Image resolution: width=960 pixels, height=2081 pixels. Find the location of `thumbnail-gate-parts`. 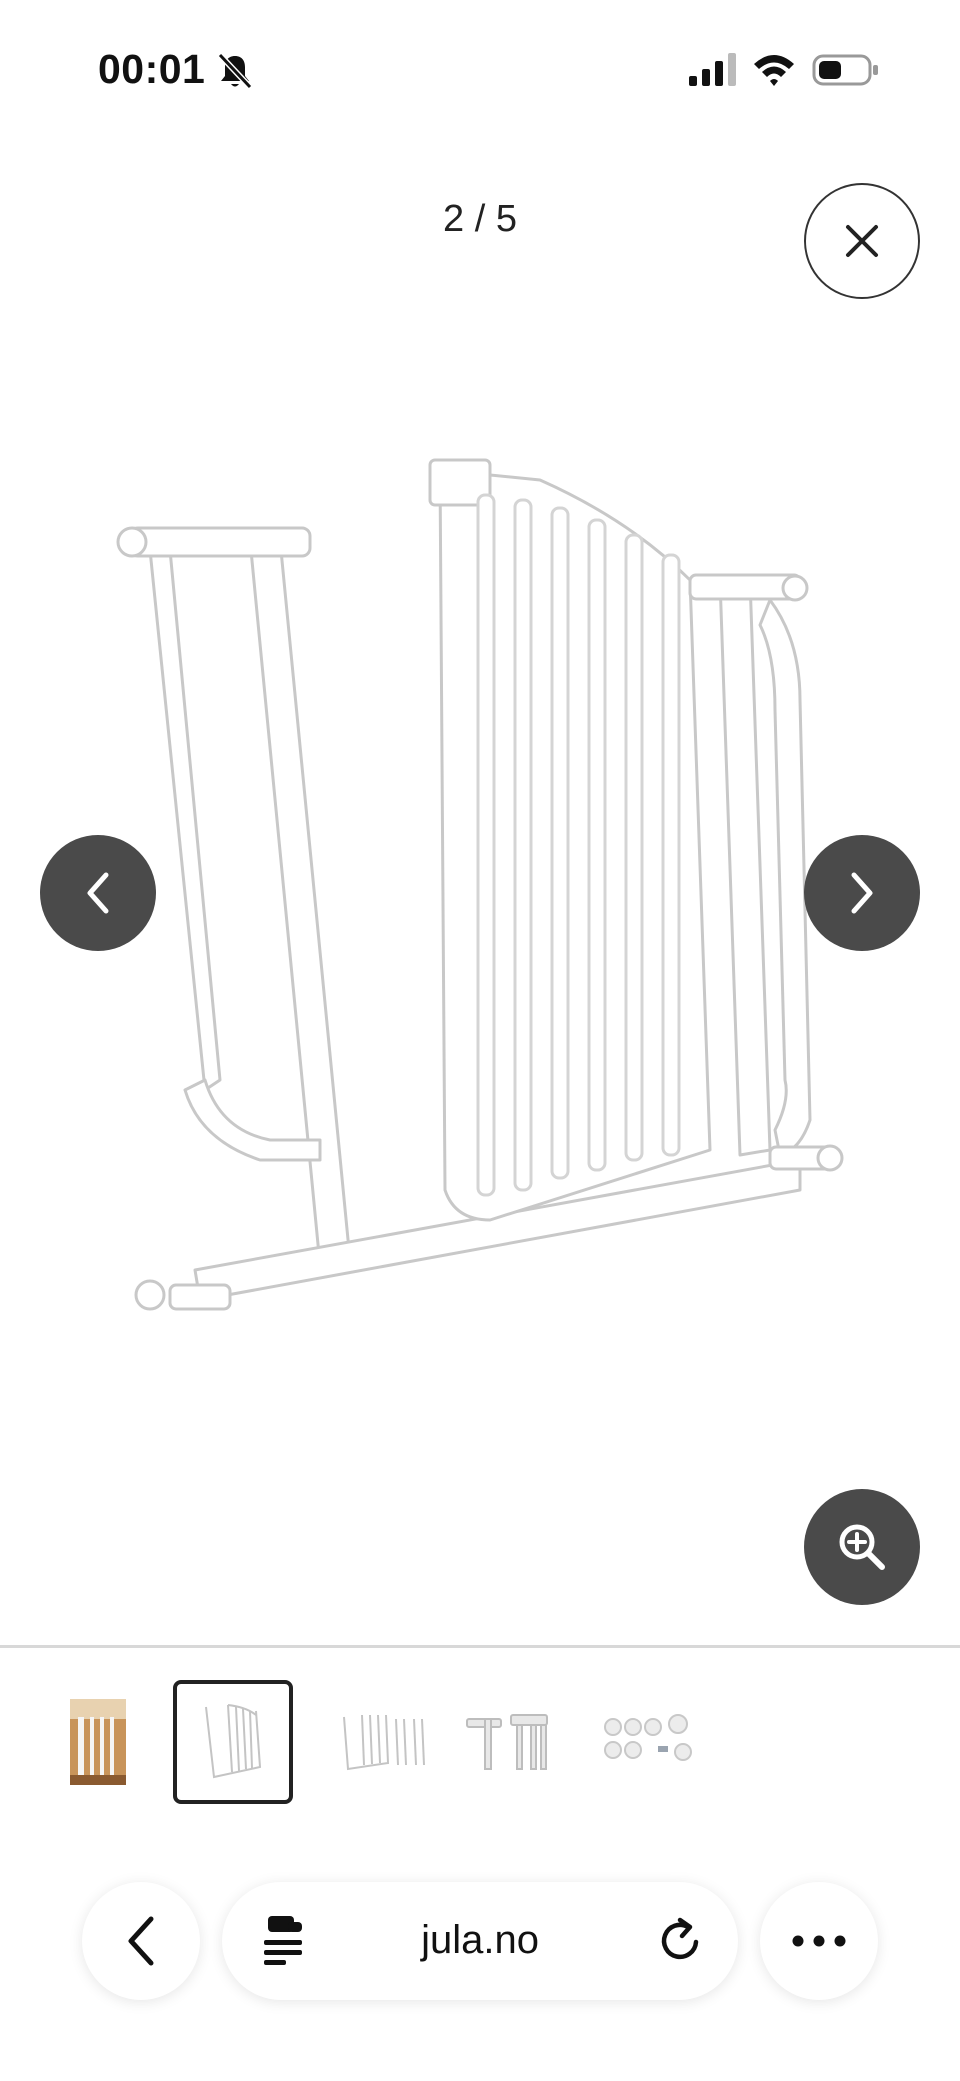

thumbnail-gate-parts is located at coordinates (507, 1742).